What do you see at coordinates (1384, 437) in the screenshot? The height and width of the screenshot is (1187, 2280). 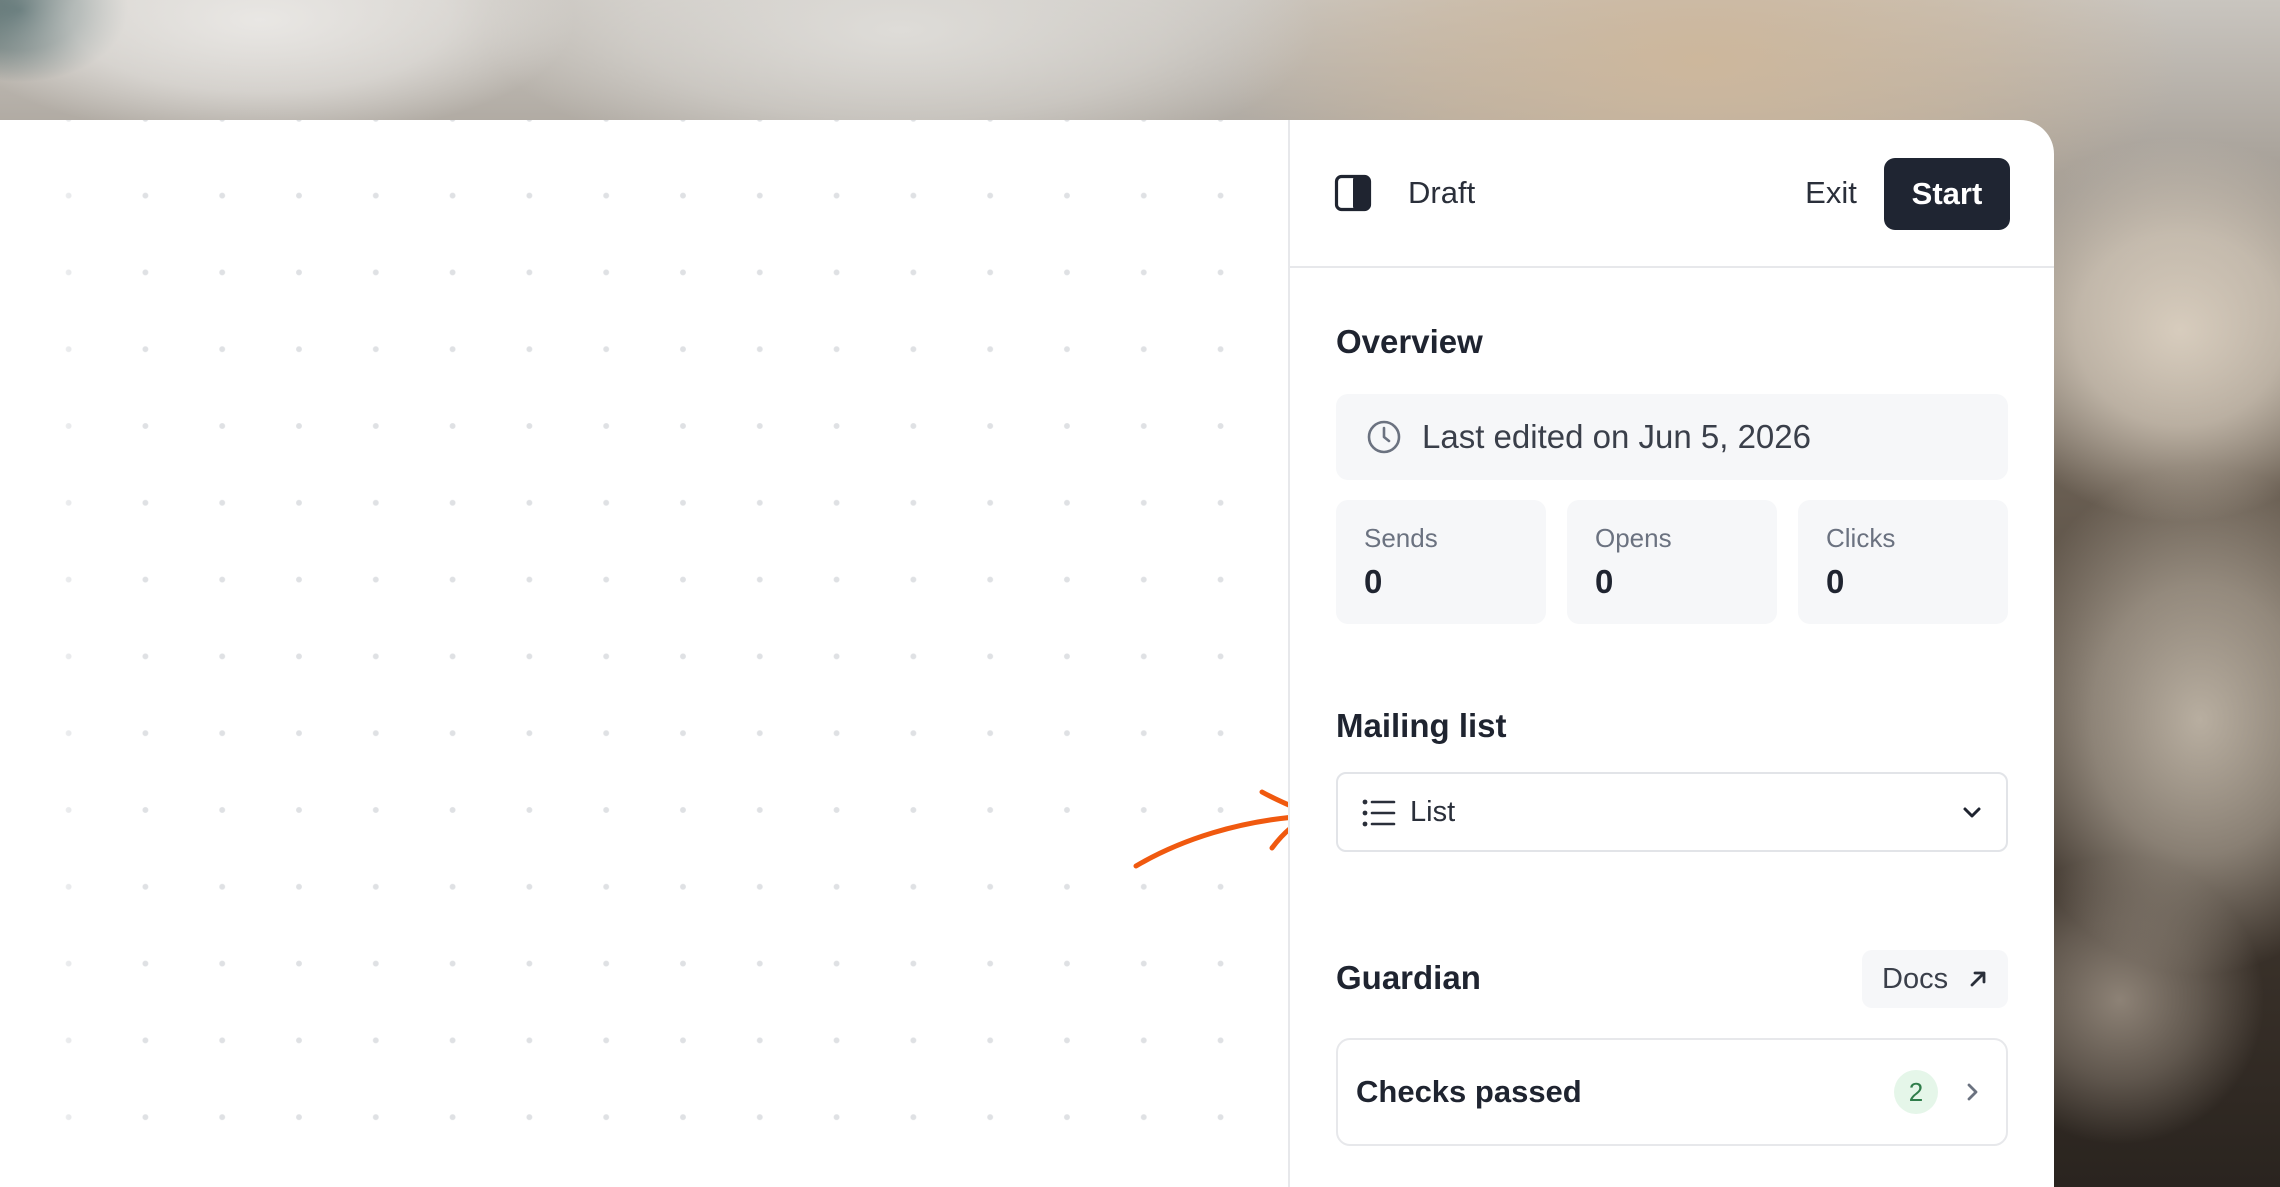 I see `clock-icon` at bounding box center [1384, 437].